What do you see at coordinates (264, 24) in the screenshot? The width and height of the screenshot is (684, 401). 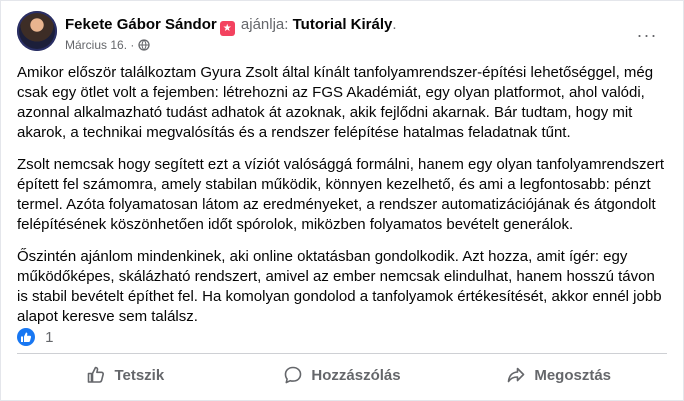 I see `recommends-label: ajánlja:` at bounding box center [264, 24].